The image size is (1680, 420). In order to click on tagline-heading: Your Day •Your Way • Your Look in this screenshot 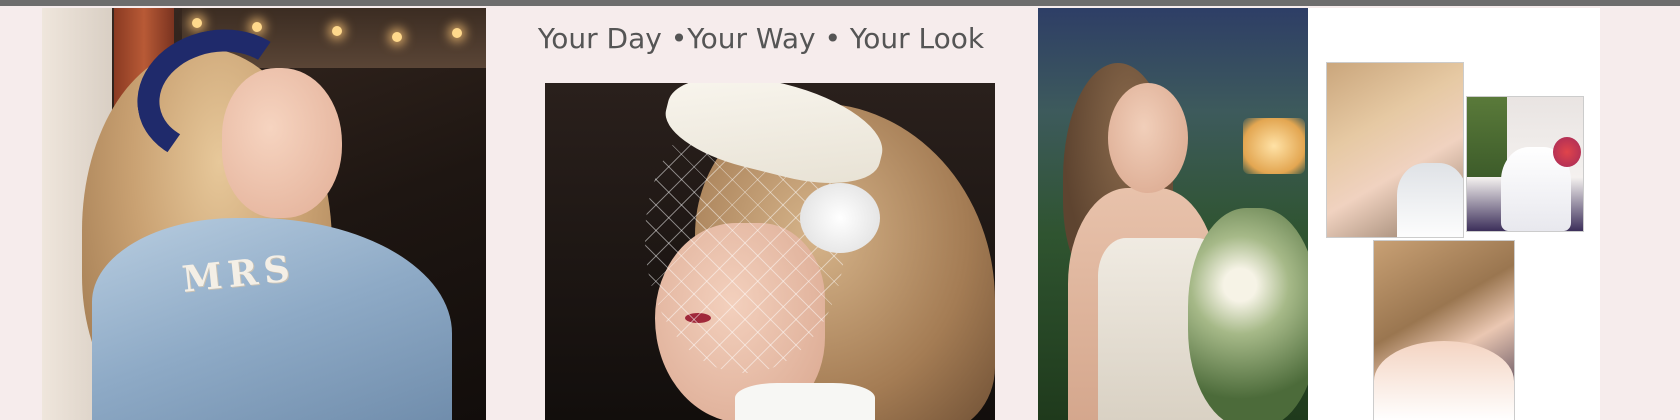, I will do `click(761, 38)`.